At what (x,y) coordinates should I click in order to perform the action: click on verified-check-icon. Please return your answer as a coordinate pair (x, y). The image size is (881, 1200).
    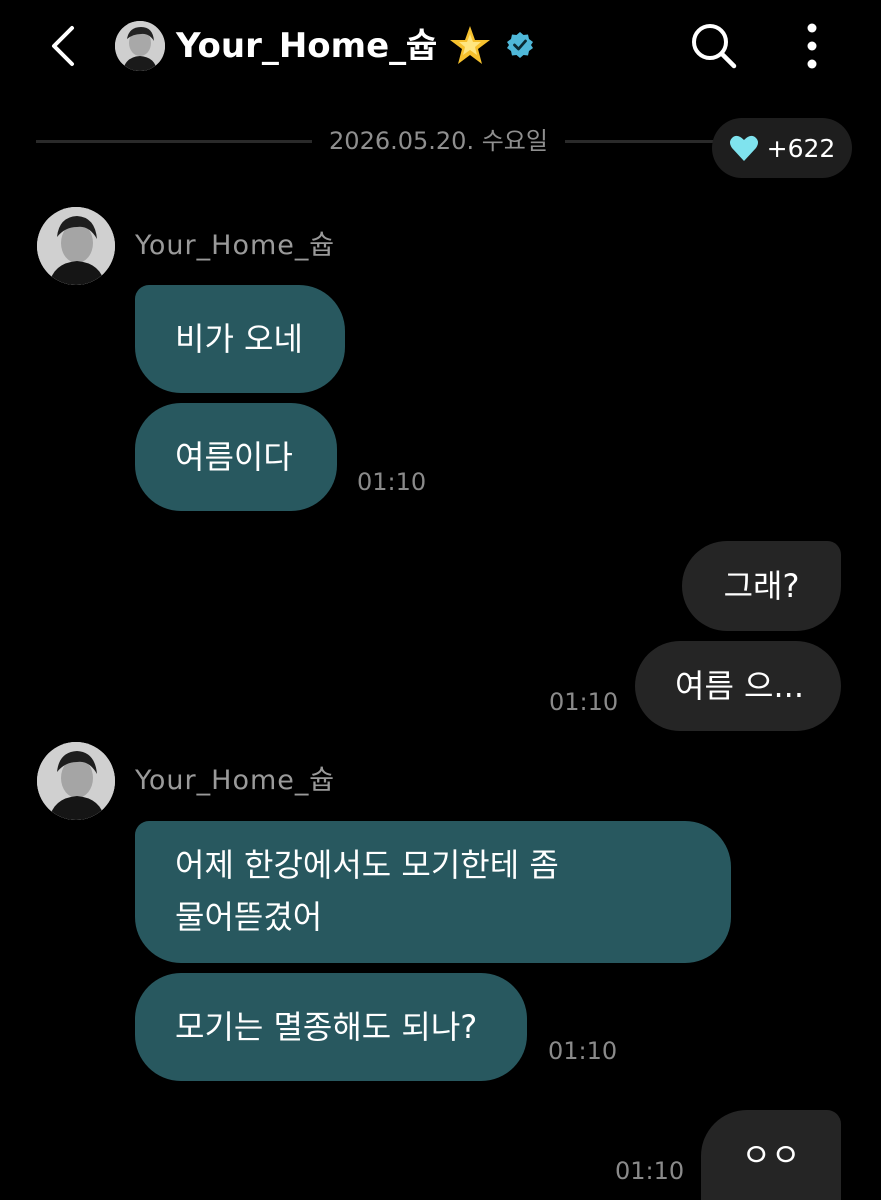
    Looking at the image, I should click on (520, 45).